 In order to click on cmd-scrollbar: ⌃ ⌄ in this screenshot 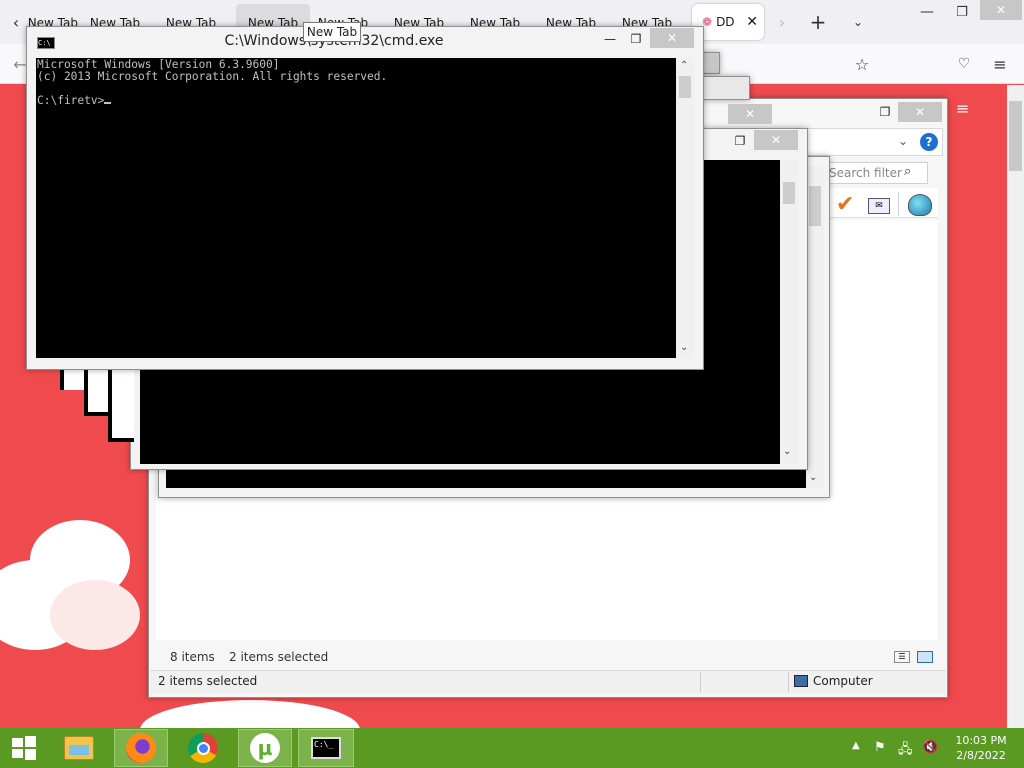, I will do `click(685, 208)`.